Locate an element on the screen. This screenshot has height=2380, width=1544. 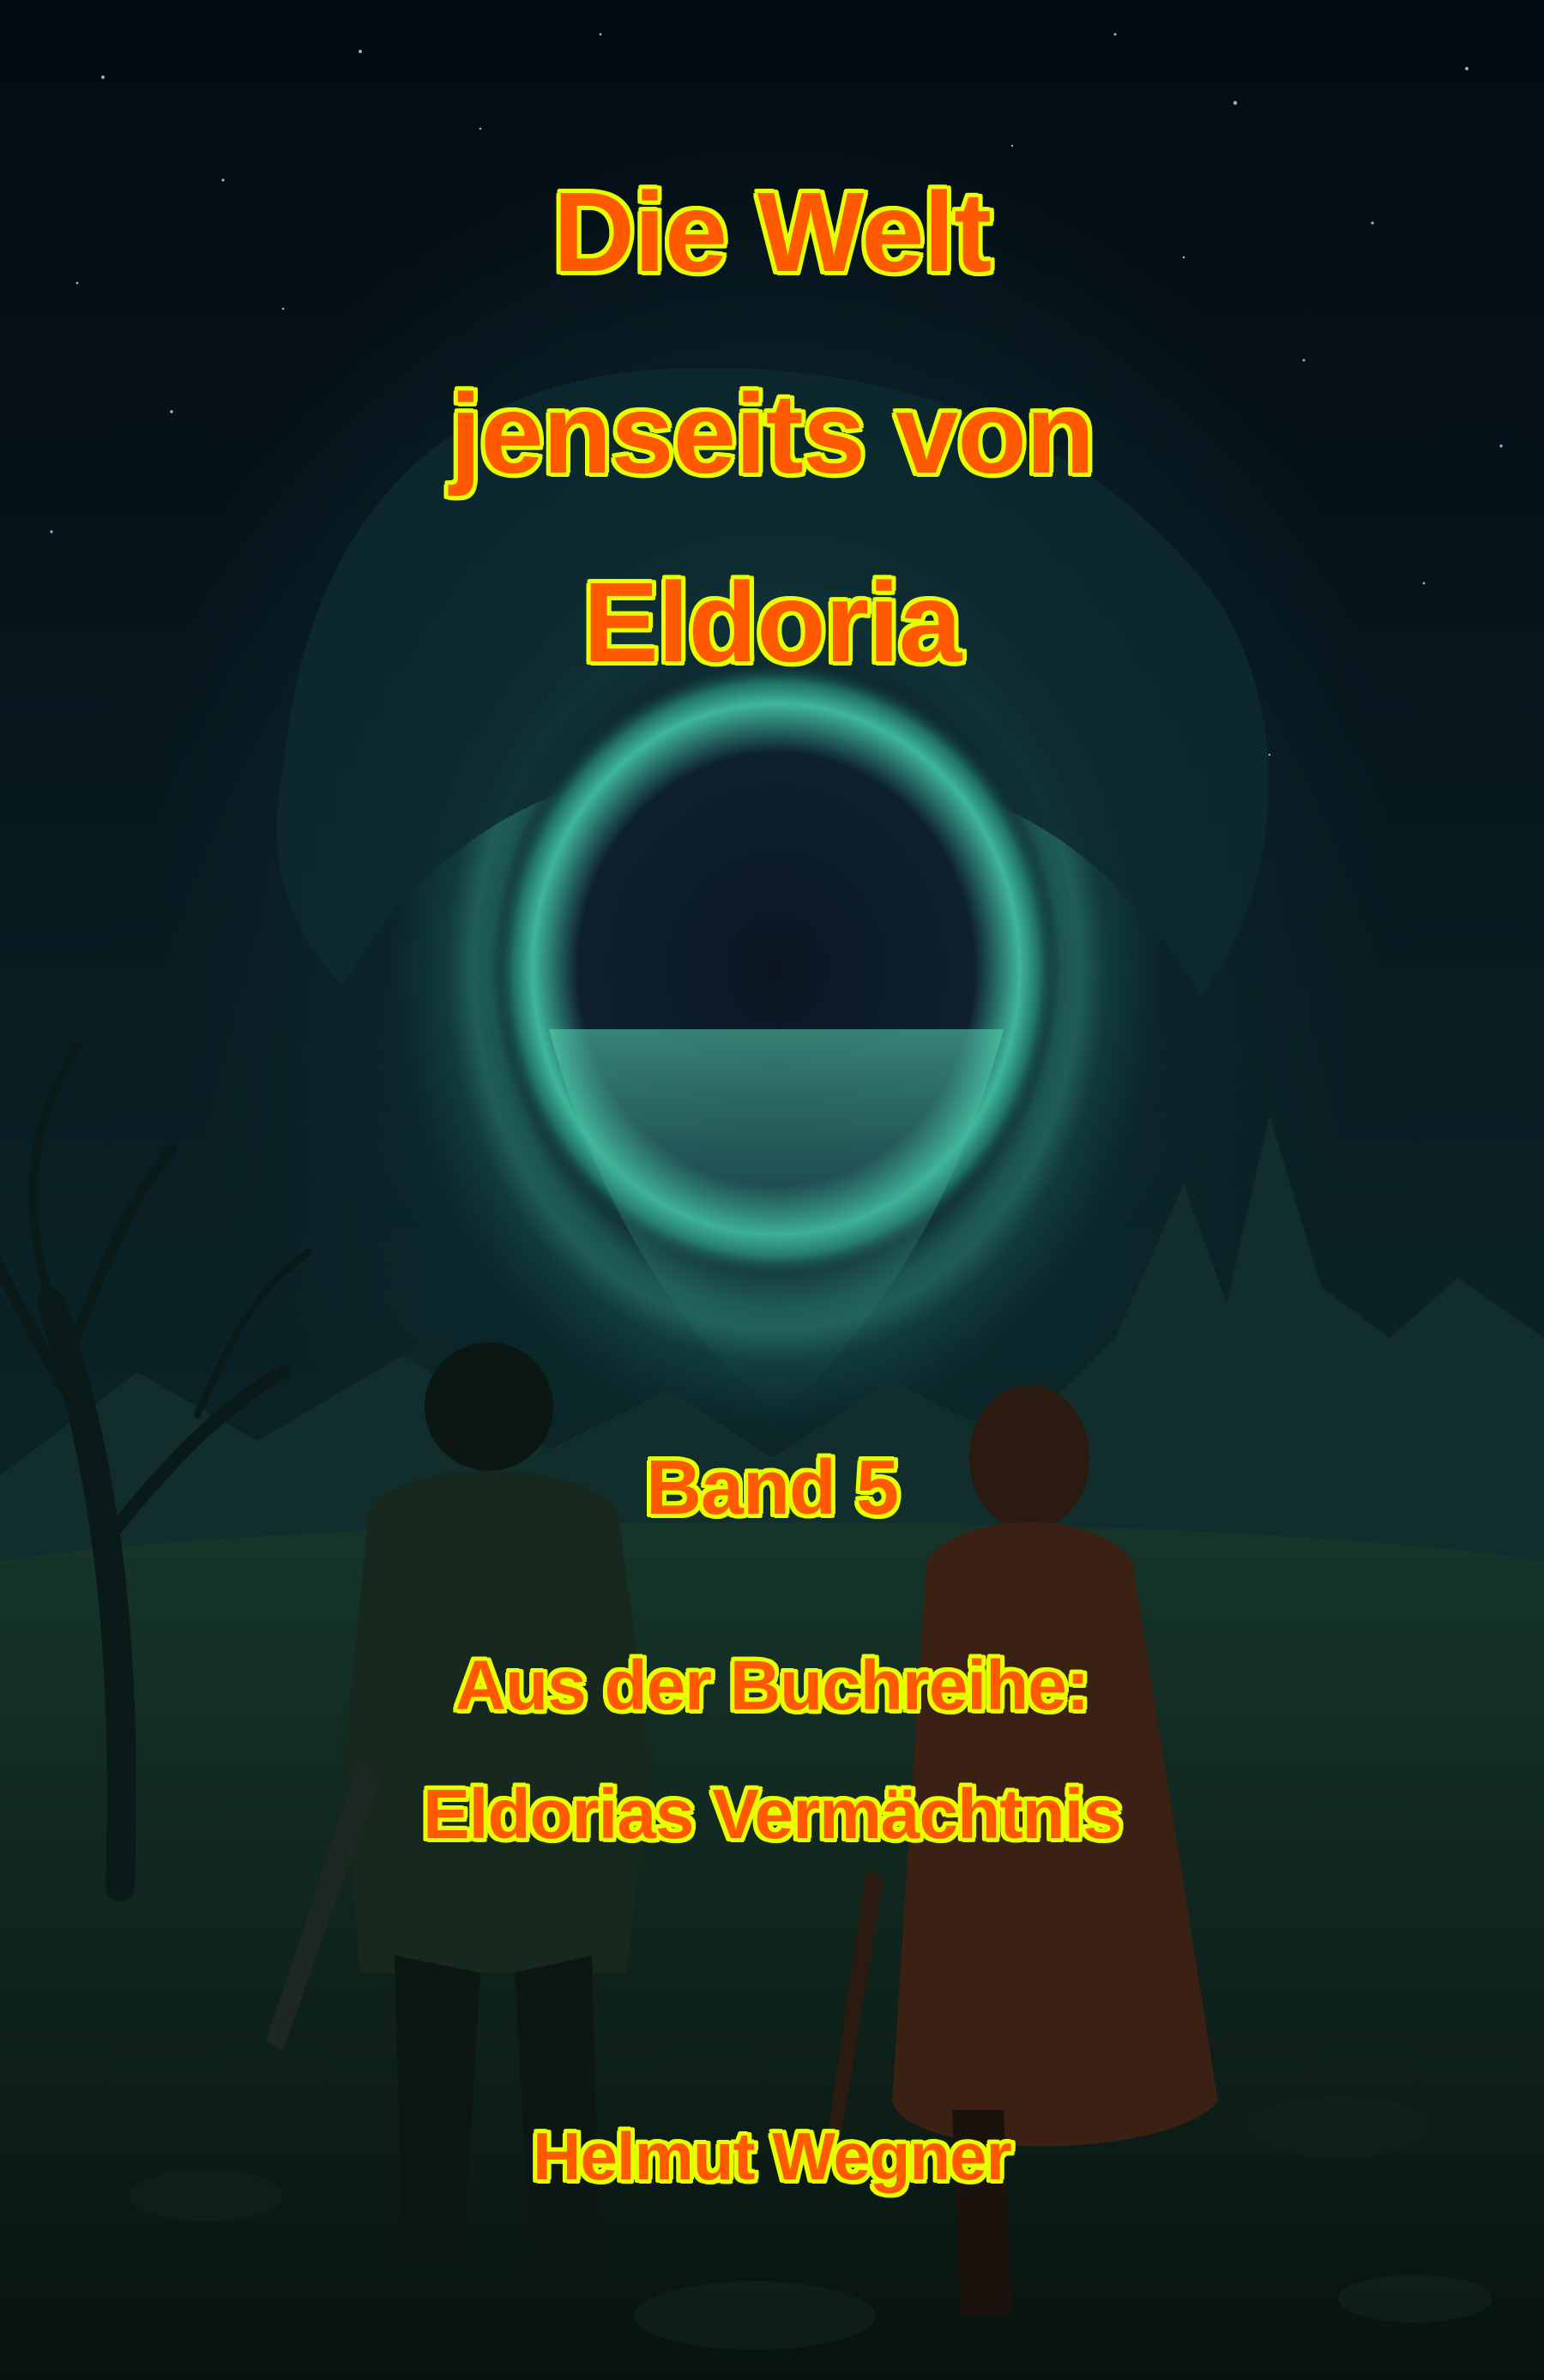
title-line-1: Die Welt is located at coordinates (772, 232).